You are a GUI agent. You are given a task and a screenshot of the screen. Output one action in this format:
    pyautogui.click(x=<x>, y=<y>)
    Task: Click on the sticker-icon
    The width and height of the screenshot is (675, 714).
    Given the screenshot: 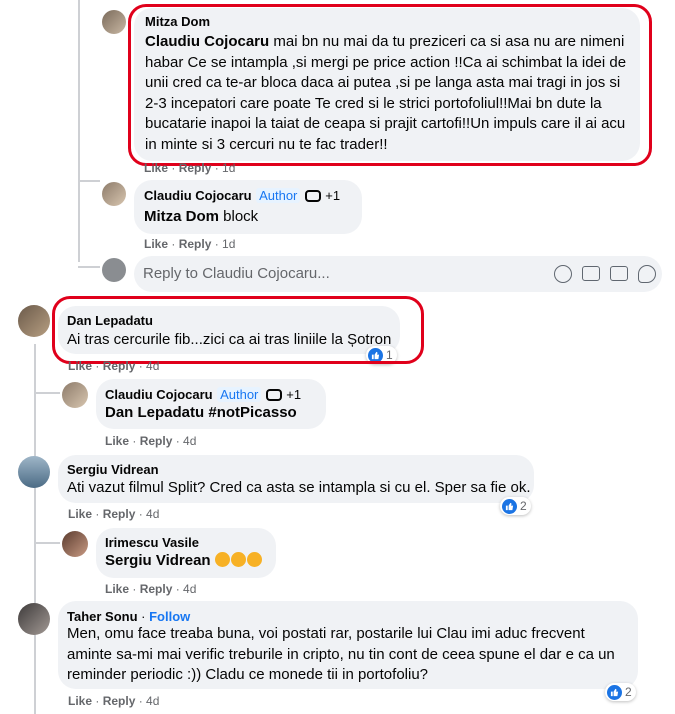 What is the action you would take?
    pyautogui.click(x=647, y=274)
    